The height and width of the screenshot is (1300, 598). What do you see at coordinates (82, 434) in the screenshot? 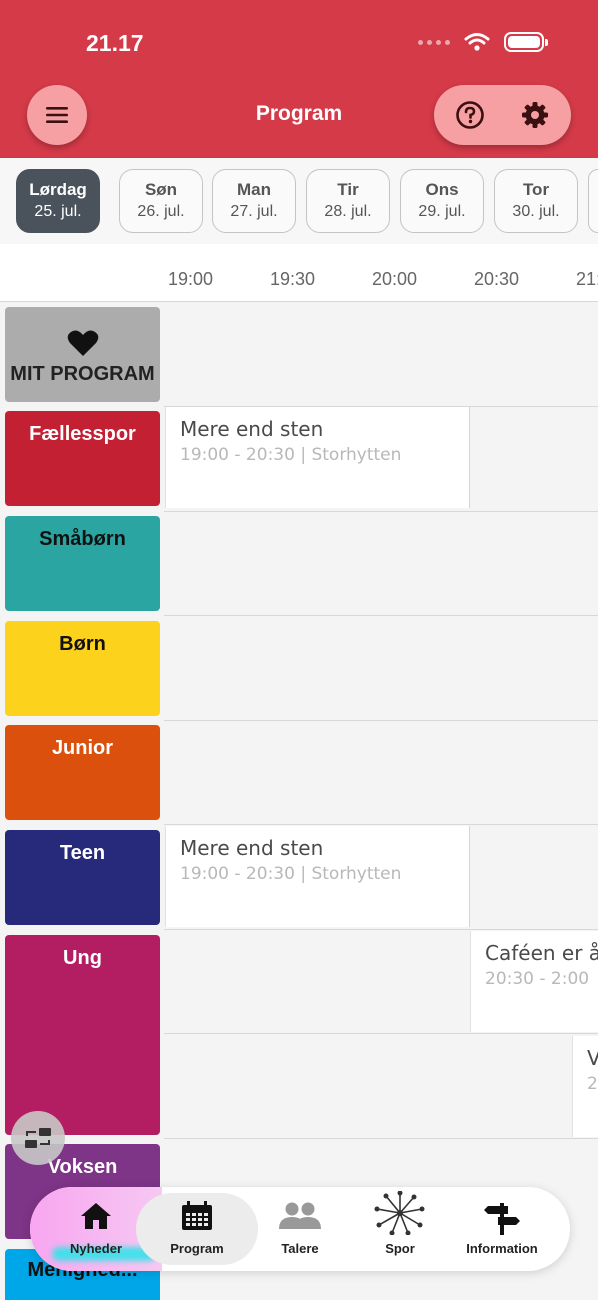
I see `track-label: Fællesspor` at bounding box center [82, 434].